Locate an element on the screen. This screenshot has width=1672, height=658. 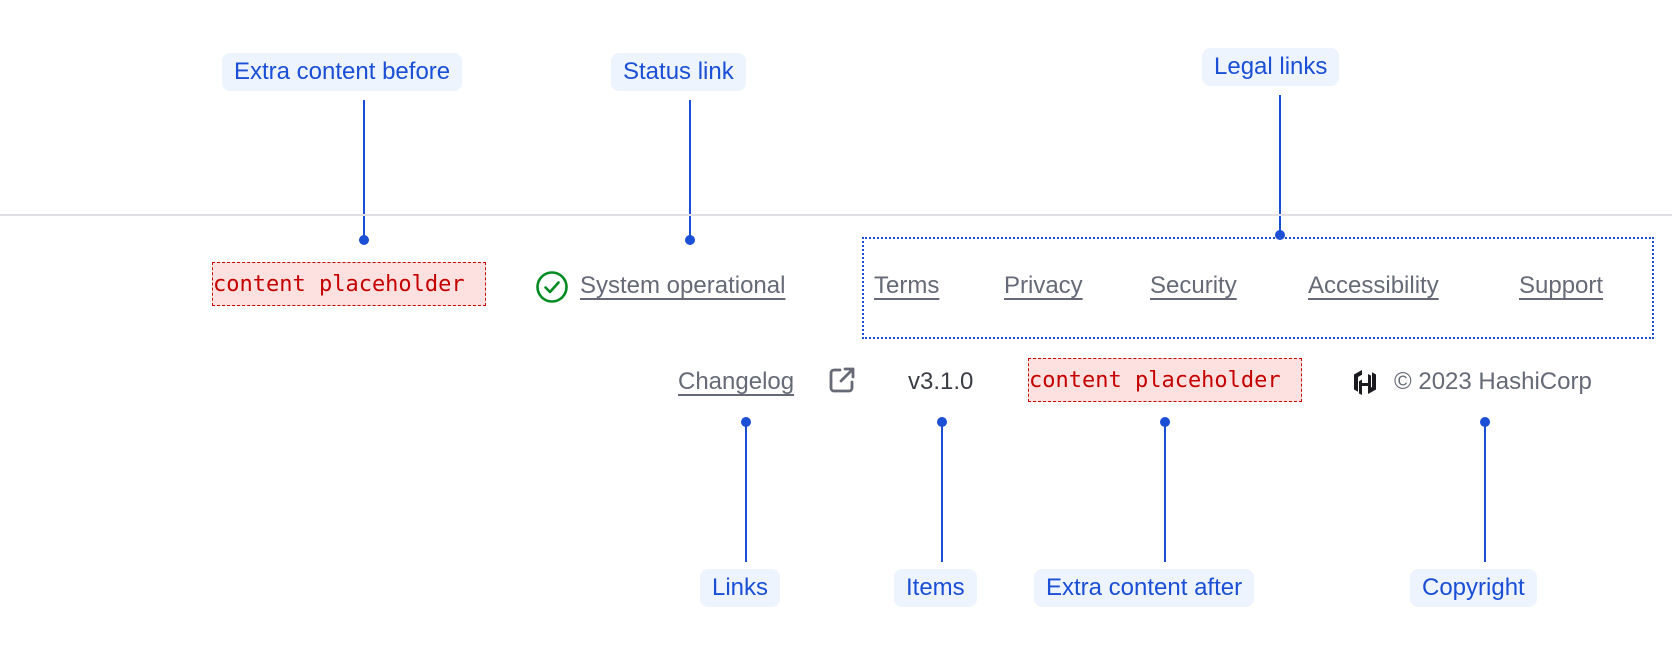
callout-items: Items is located at coordinates (935, 588).